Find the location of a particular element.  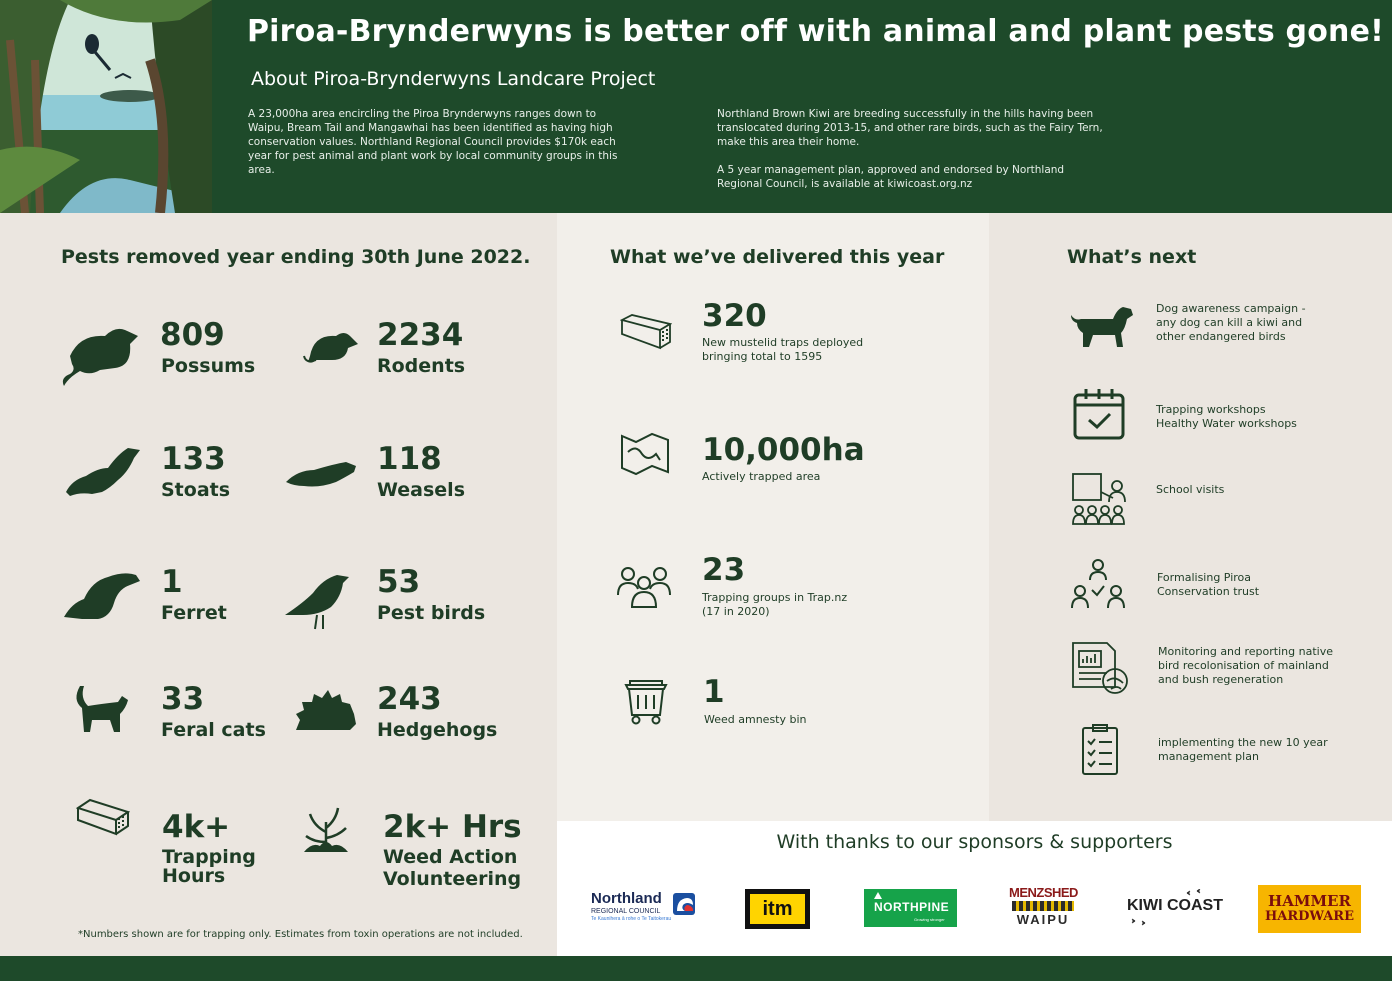

menzshed-logo-place: WAIPU is located at coordinates (1043, 919).